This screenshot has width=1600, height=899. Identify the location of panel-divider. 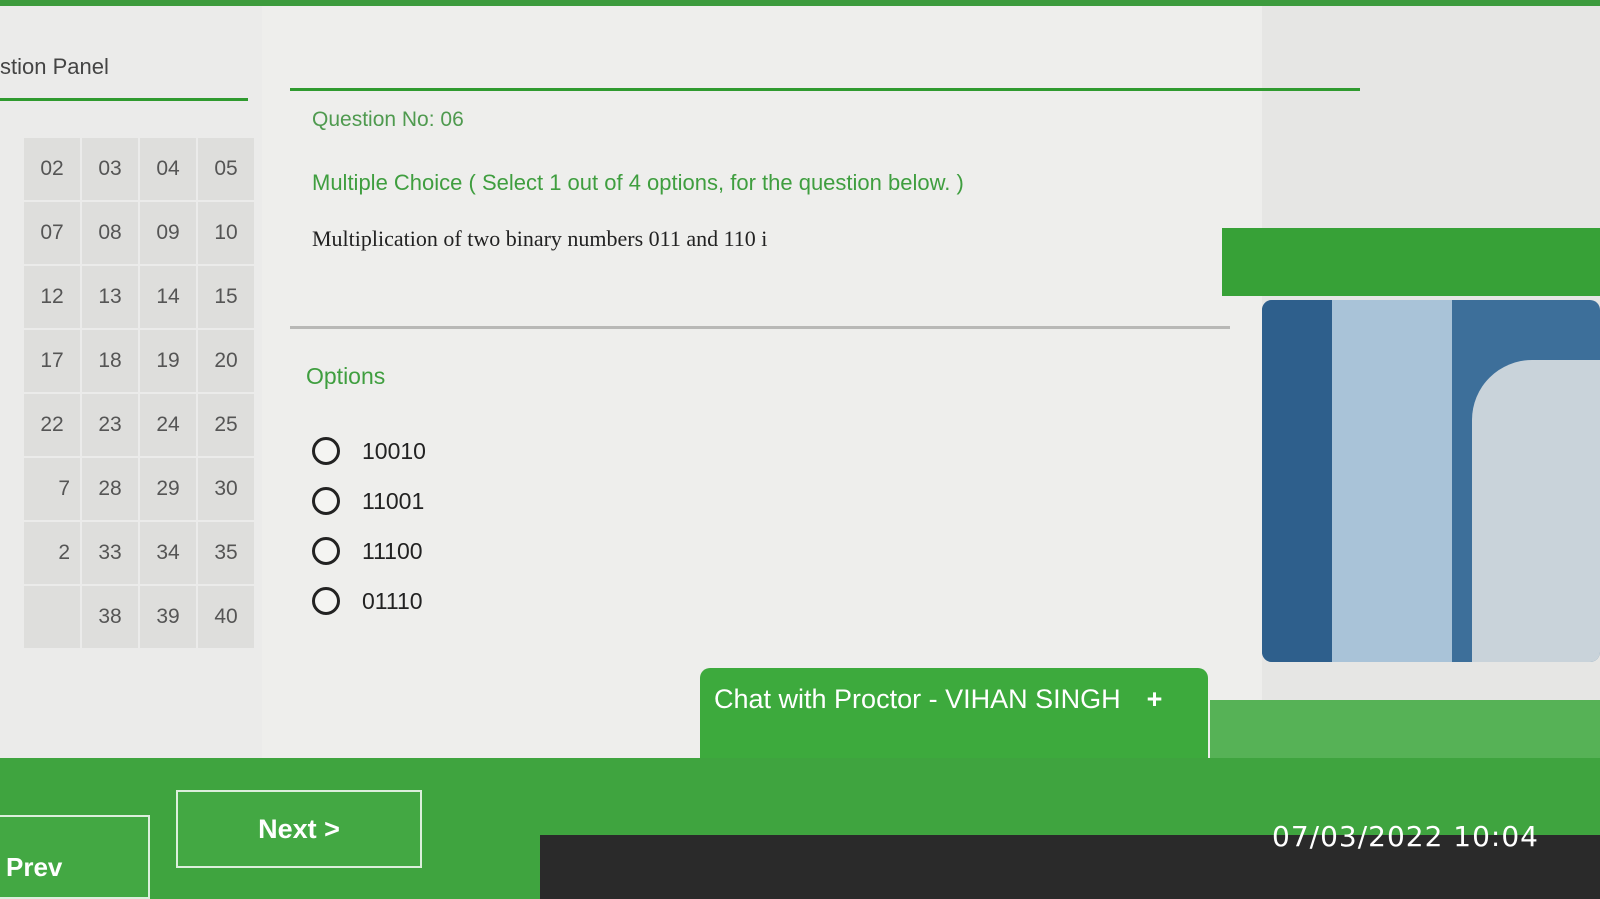
(124, 99).